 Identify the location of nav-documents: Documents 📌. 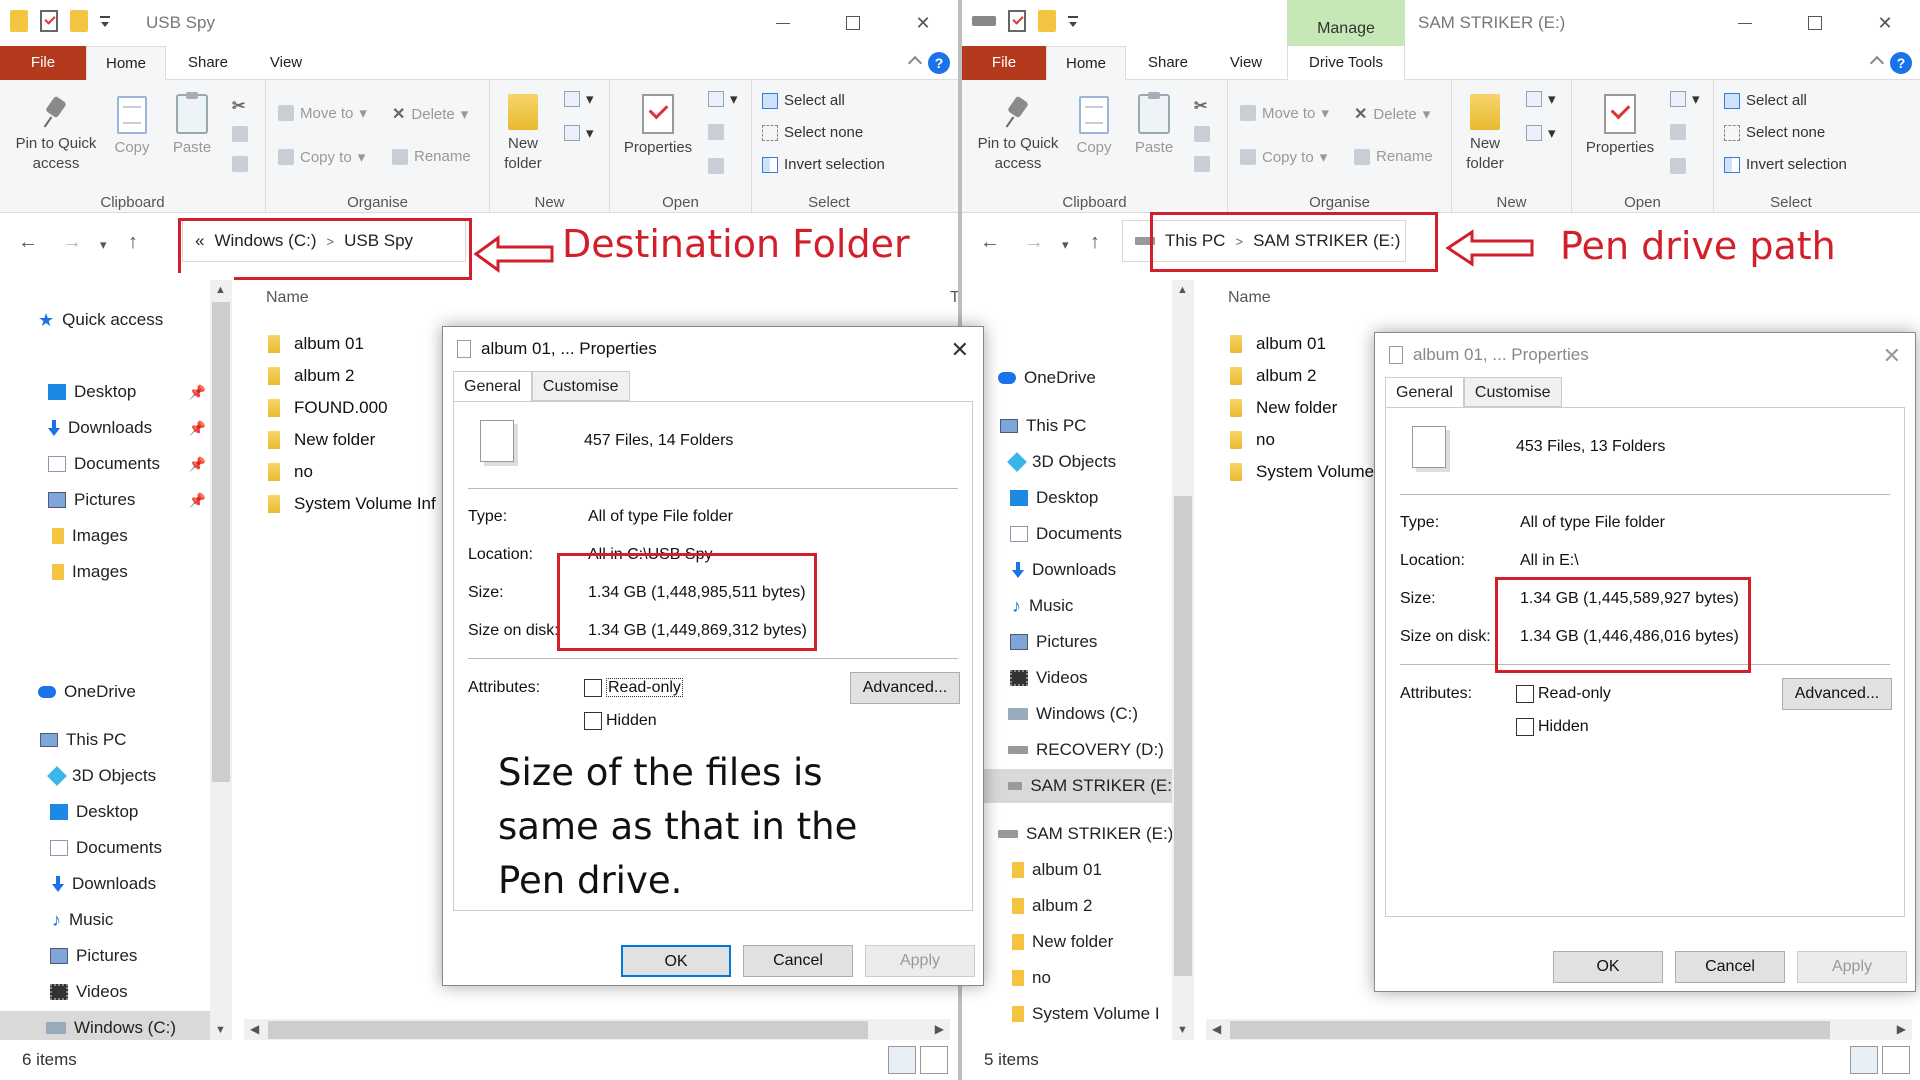
(127, 464).